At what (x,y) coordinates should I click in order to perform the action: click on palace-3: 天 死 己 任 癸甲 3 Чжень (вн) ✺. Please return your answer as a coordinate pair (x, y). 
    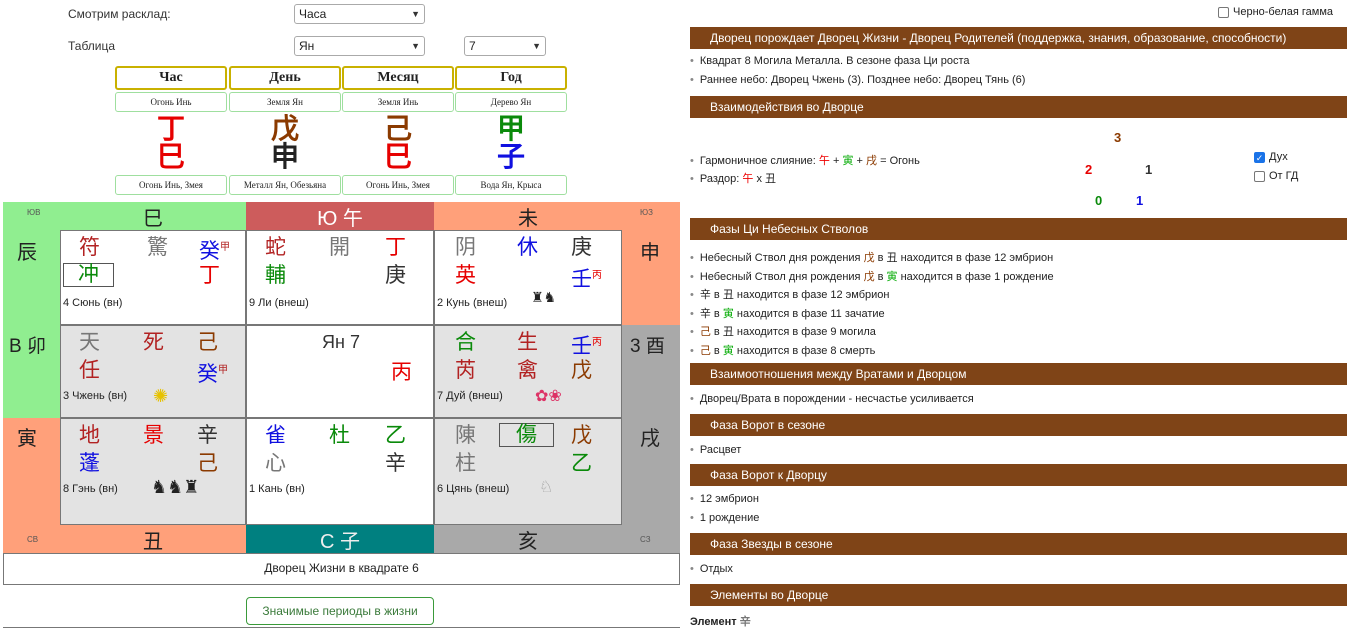
    Looking at the image, I should click on (153, 371).